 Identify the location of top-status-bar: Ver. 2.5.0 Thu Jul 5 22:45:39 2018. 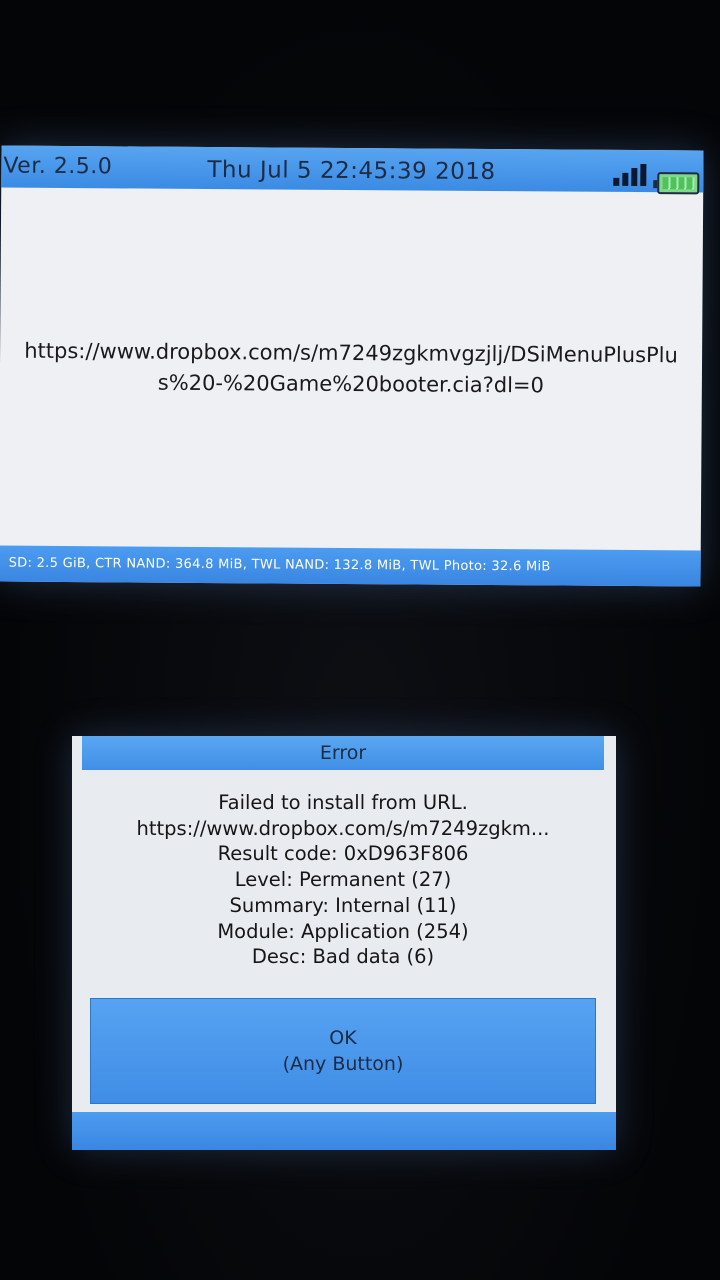
(352, 170).